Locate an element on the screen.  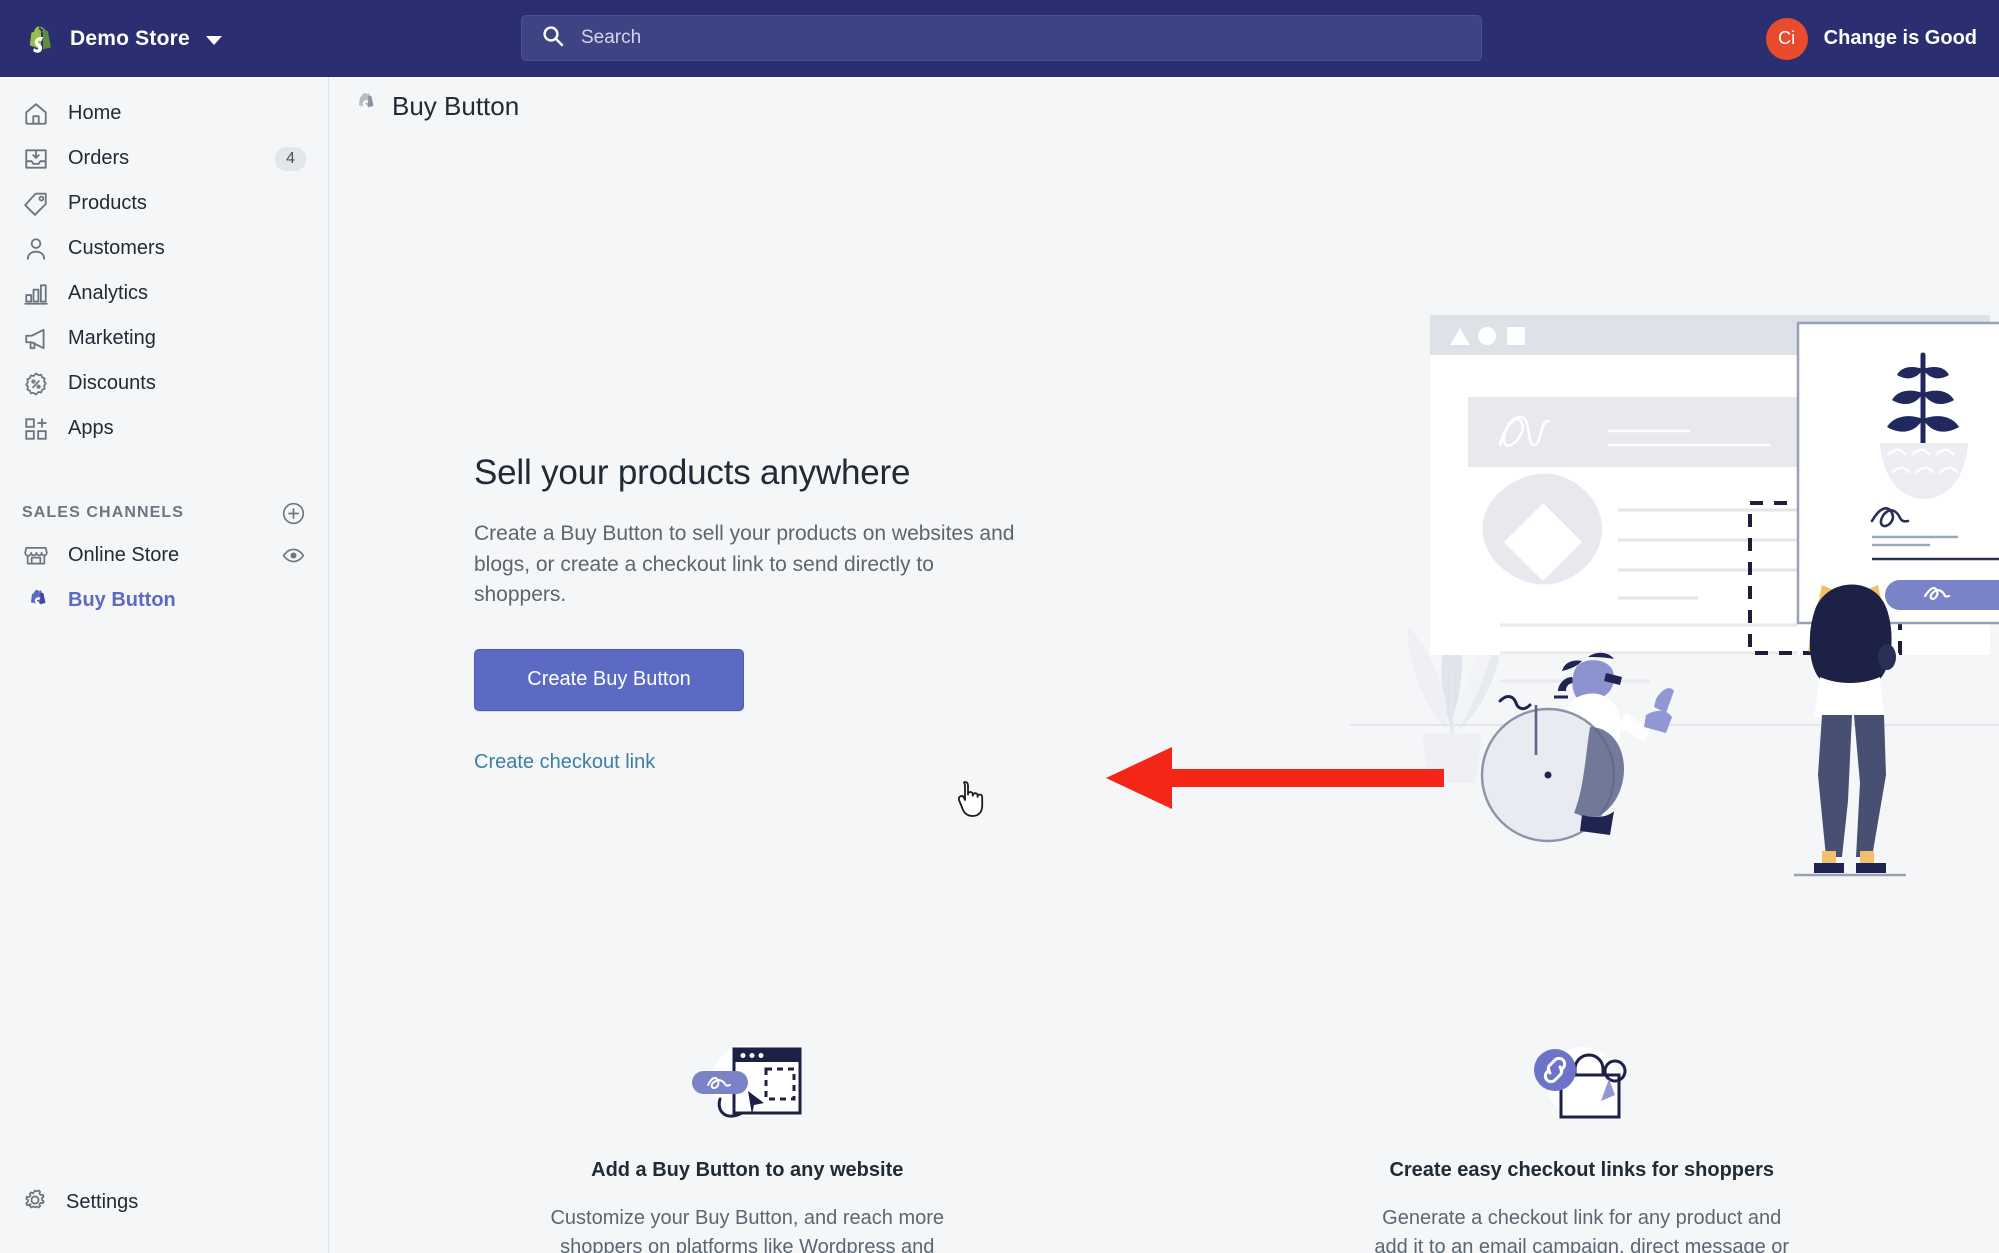
sidebar-item-analytics: Analytics is located at coordinates (164, 293).